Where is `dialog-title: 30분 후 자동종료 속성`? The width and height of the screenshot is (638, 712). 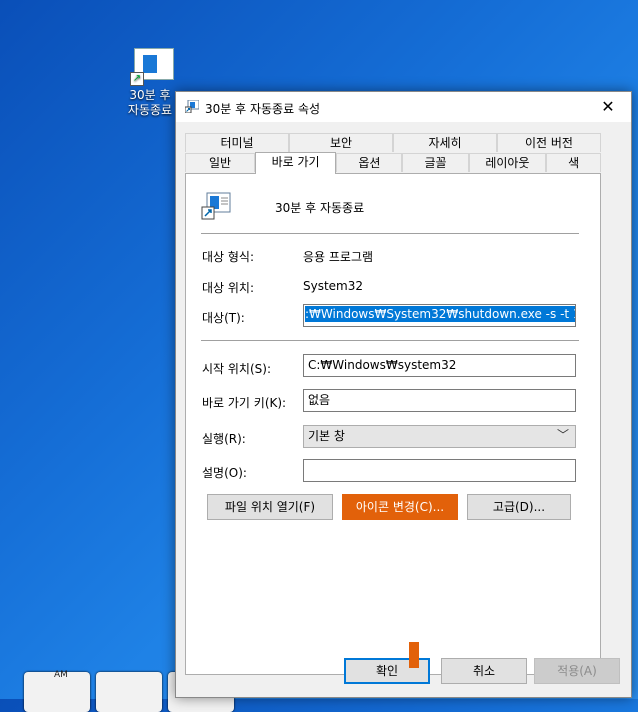
dialog-title: 30분 후 자동종료 속성 is located at coordinates (263, 109).